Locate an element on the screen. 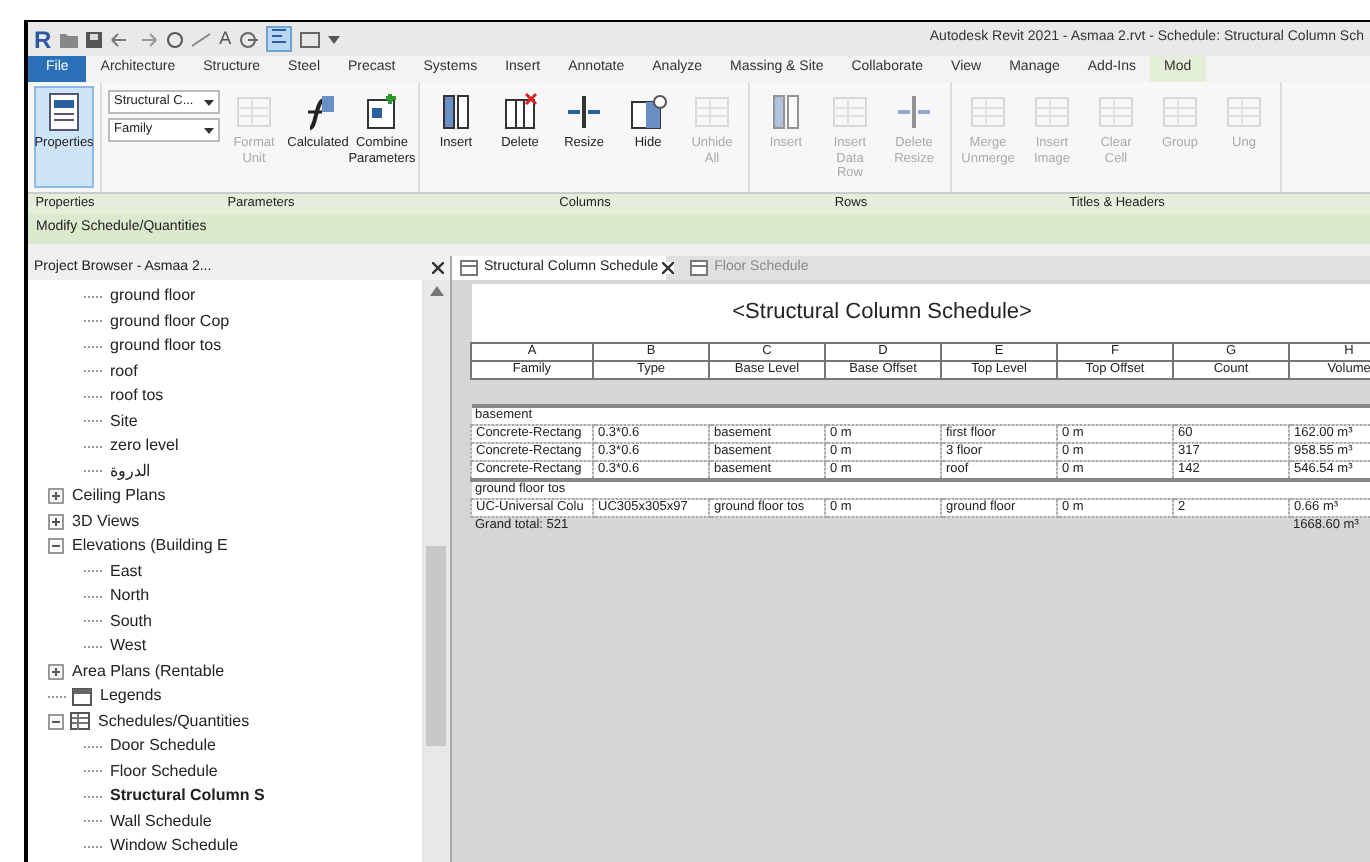 The height and width of the screenshot is (862, 1370). tree-item: Floor Schedule is located at coordinates (164, 771).